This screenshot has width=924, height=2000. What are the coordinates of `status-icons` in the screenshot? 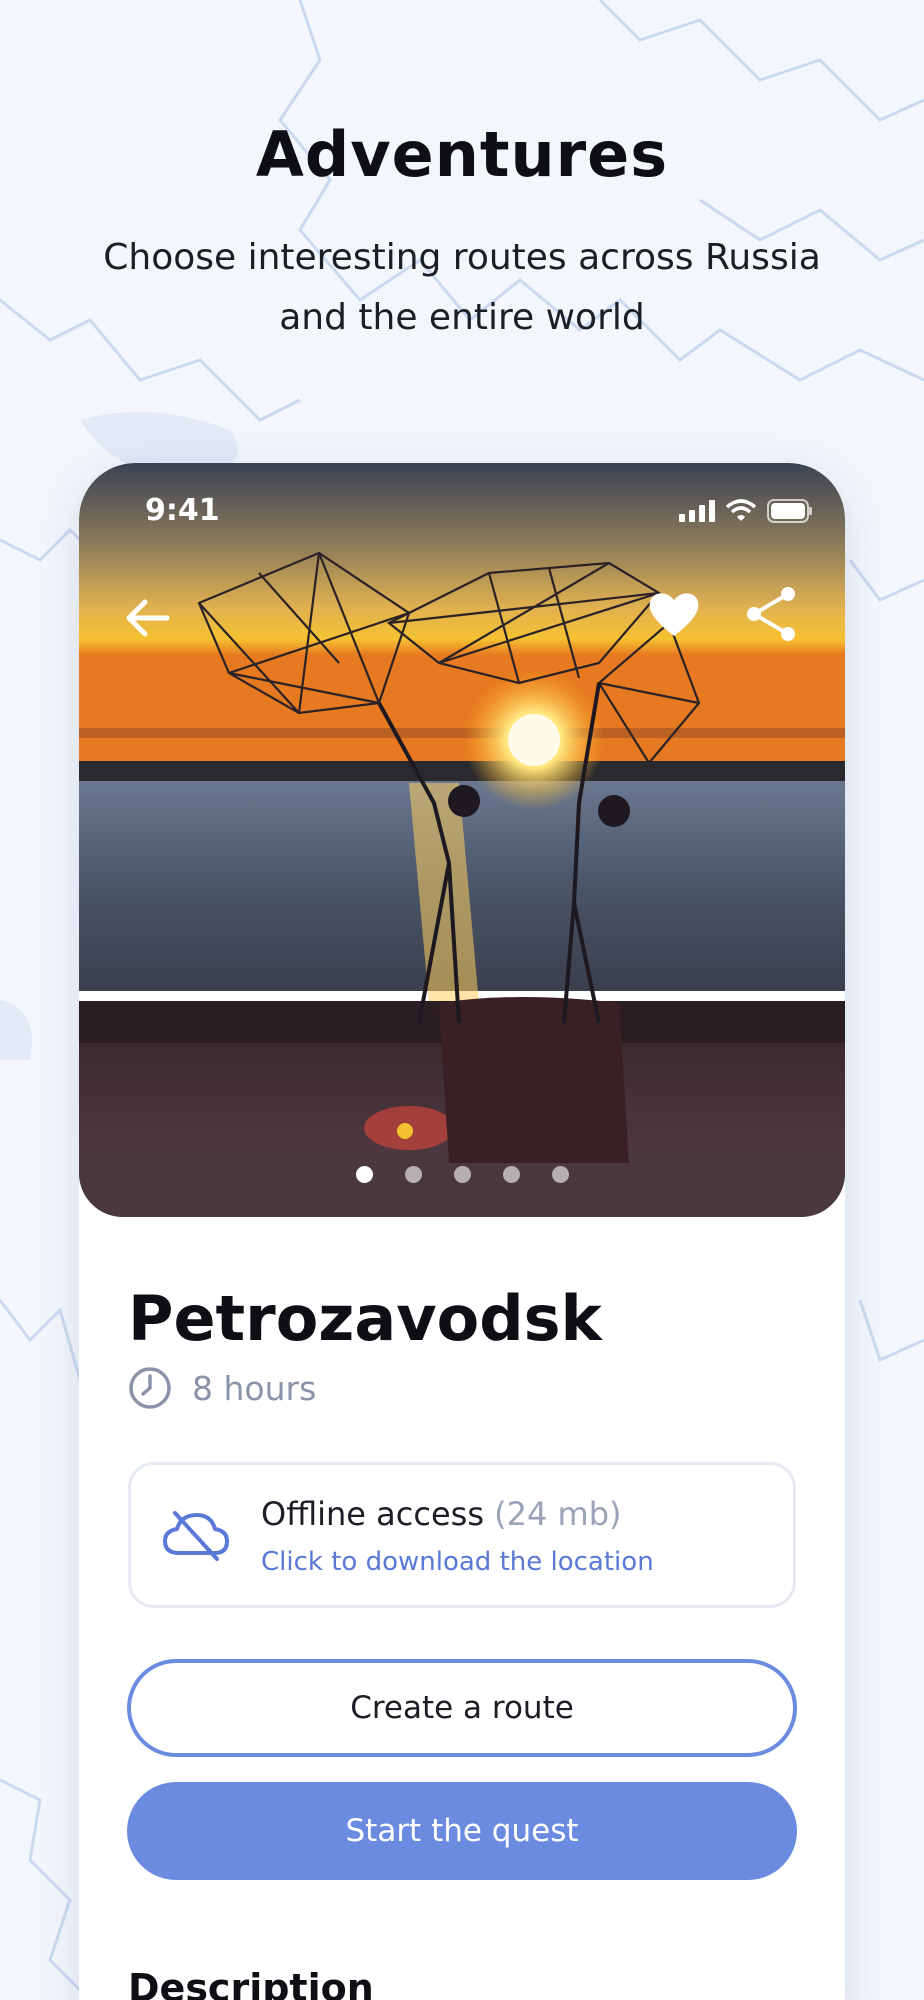 It's located at (746, 511).